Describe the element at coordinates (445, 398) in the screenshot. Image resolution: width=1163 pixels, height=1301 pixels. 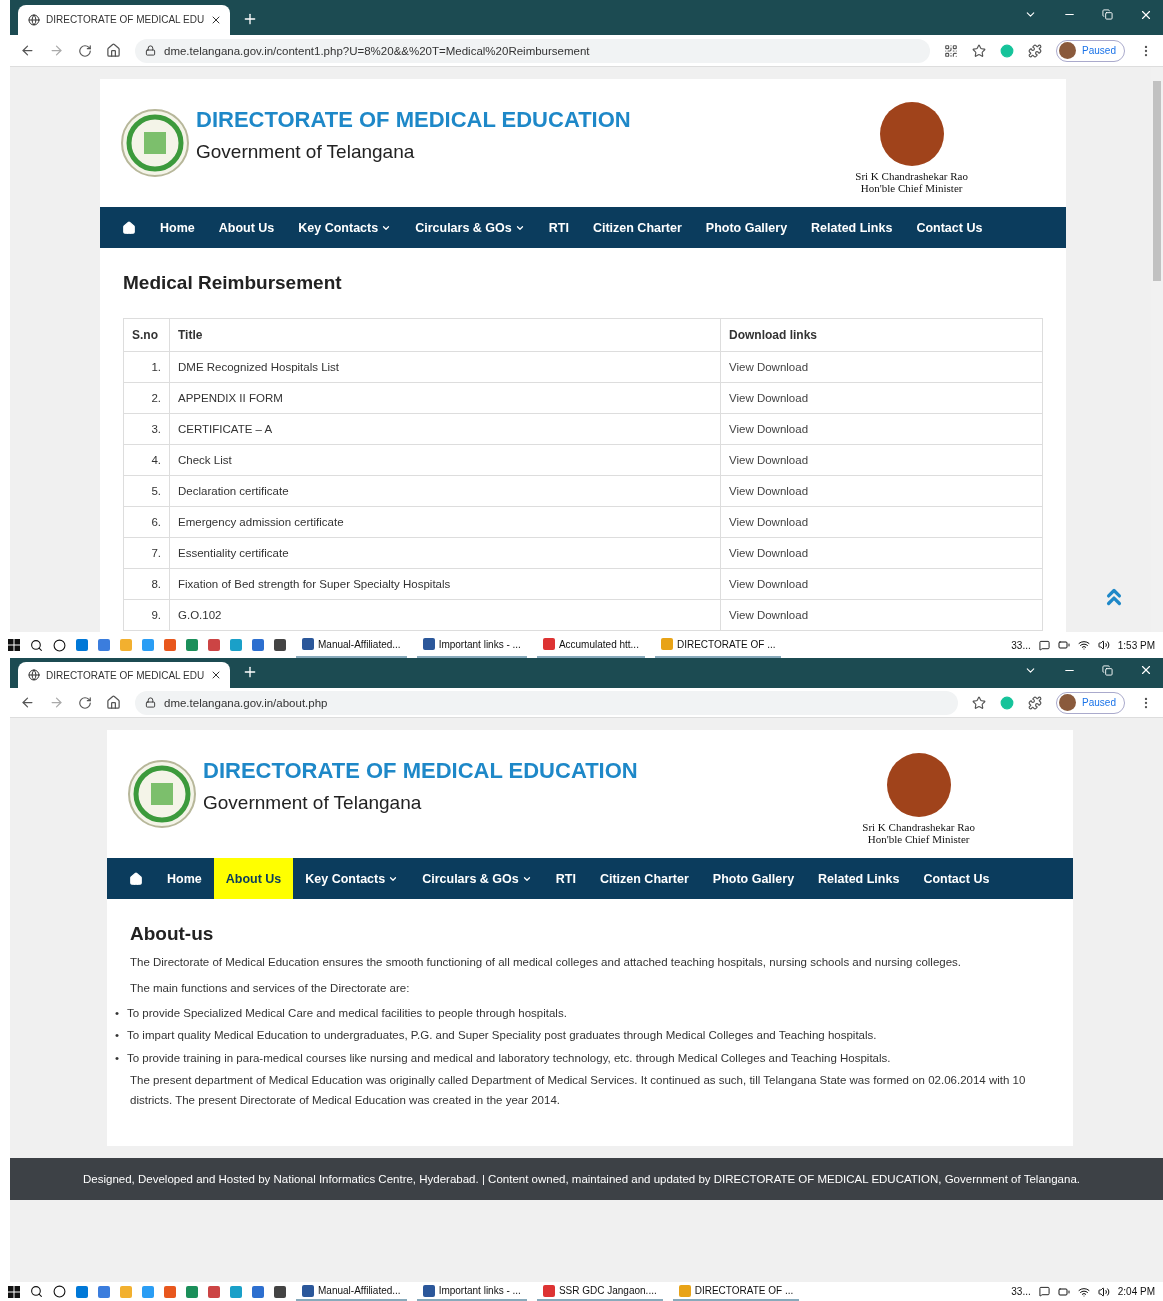
I see `table-cell: APPENDIX II FORM` at that location.